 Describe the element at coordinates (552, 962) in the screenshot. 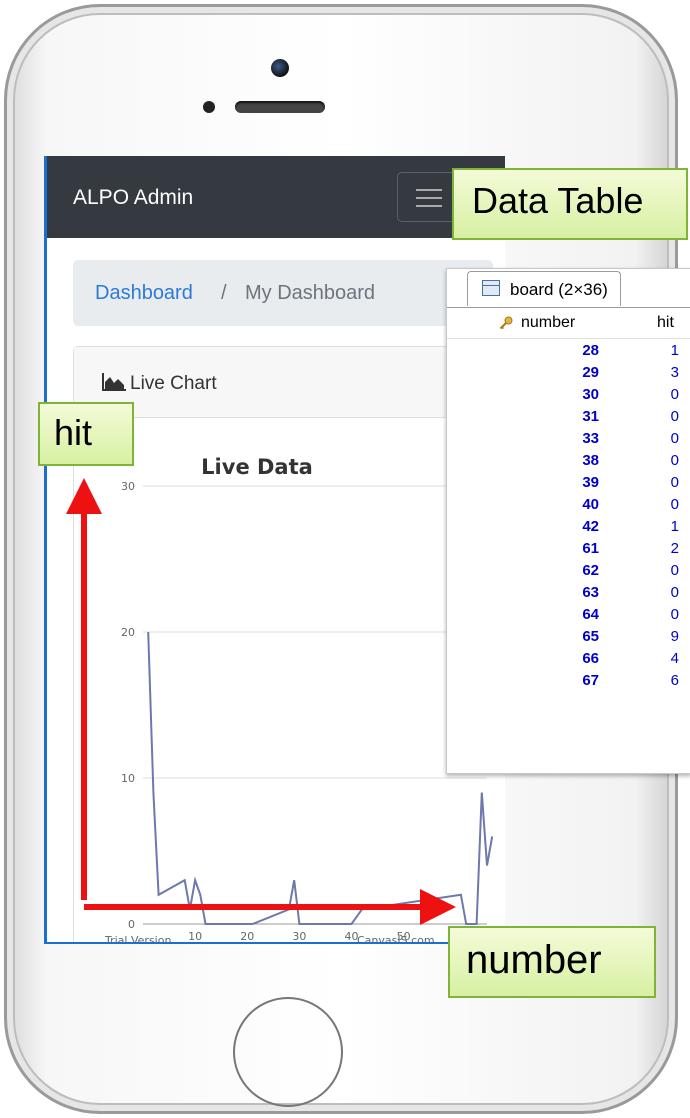

I see `callout-number: number` at that location.